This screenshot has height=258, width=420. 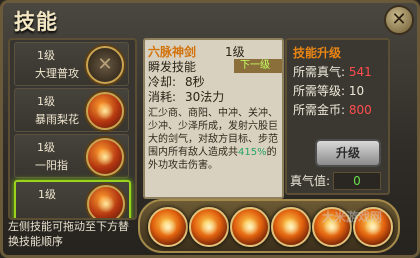 I want to click on fire-skill-icon, so click(x=105, y=111).